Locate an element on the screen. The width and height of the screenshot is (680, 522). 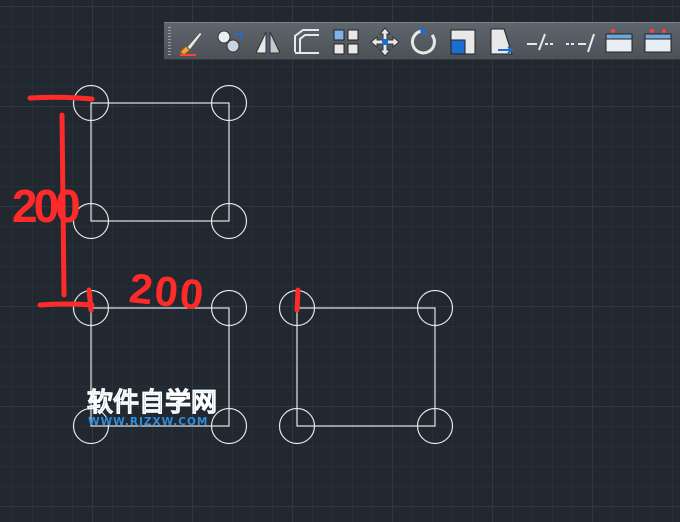
watermark-title: 软件自学网 is located at coordinates (152, 402).